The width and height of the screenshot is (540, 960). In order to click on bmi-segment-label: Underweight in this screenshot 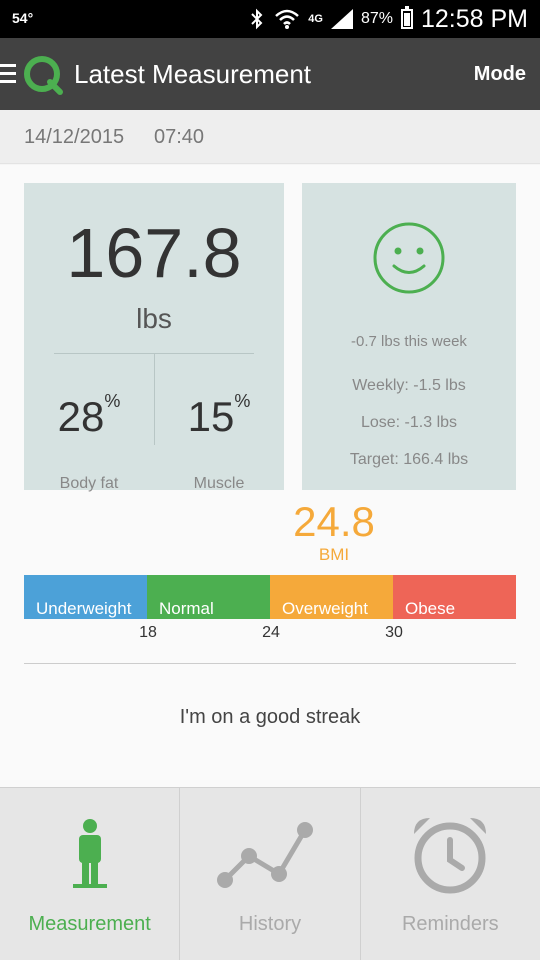, I will do `click(84, 608)`.